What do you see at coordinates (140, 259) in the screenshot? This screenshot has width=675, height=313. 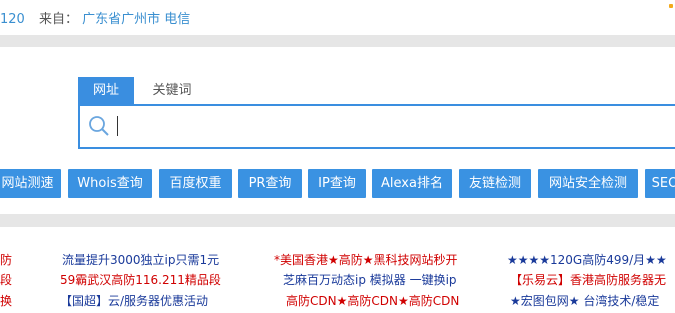 I see `ad-link: 流量提升3000独立ip只需1元` at bounding box center [140, 259].